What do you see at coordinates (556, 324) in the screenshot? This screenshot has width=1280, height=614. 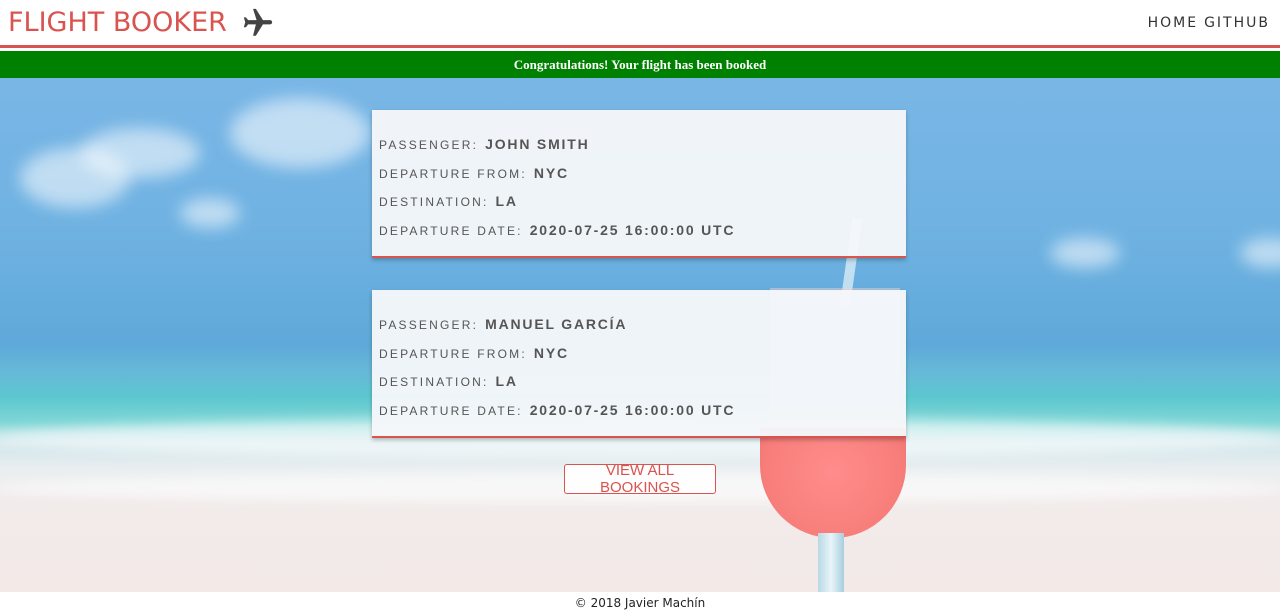 I see `passenger-value: MANUEL GARCÍA` at bounding box center [556, 324].